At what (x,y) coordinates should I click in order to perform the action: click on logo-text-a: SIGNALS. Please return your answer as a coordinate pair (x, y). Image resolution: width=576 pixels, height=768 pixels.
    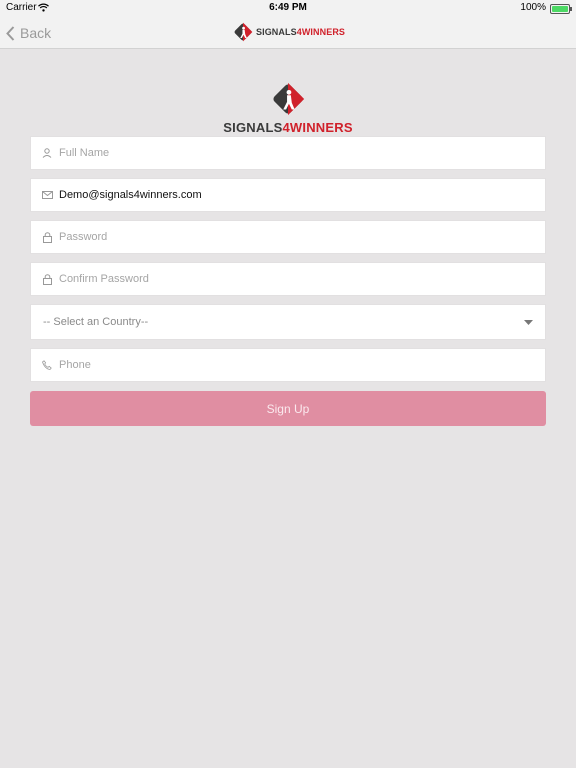
    Looking at the image, I should click on (253, 127).